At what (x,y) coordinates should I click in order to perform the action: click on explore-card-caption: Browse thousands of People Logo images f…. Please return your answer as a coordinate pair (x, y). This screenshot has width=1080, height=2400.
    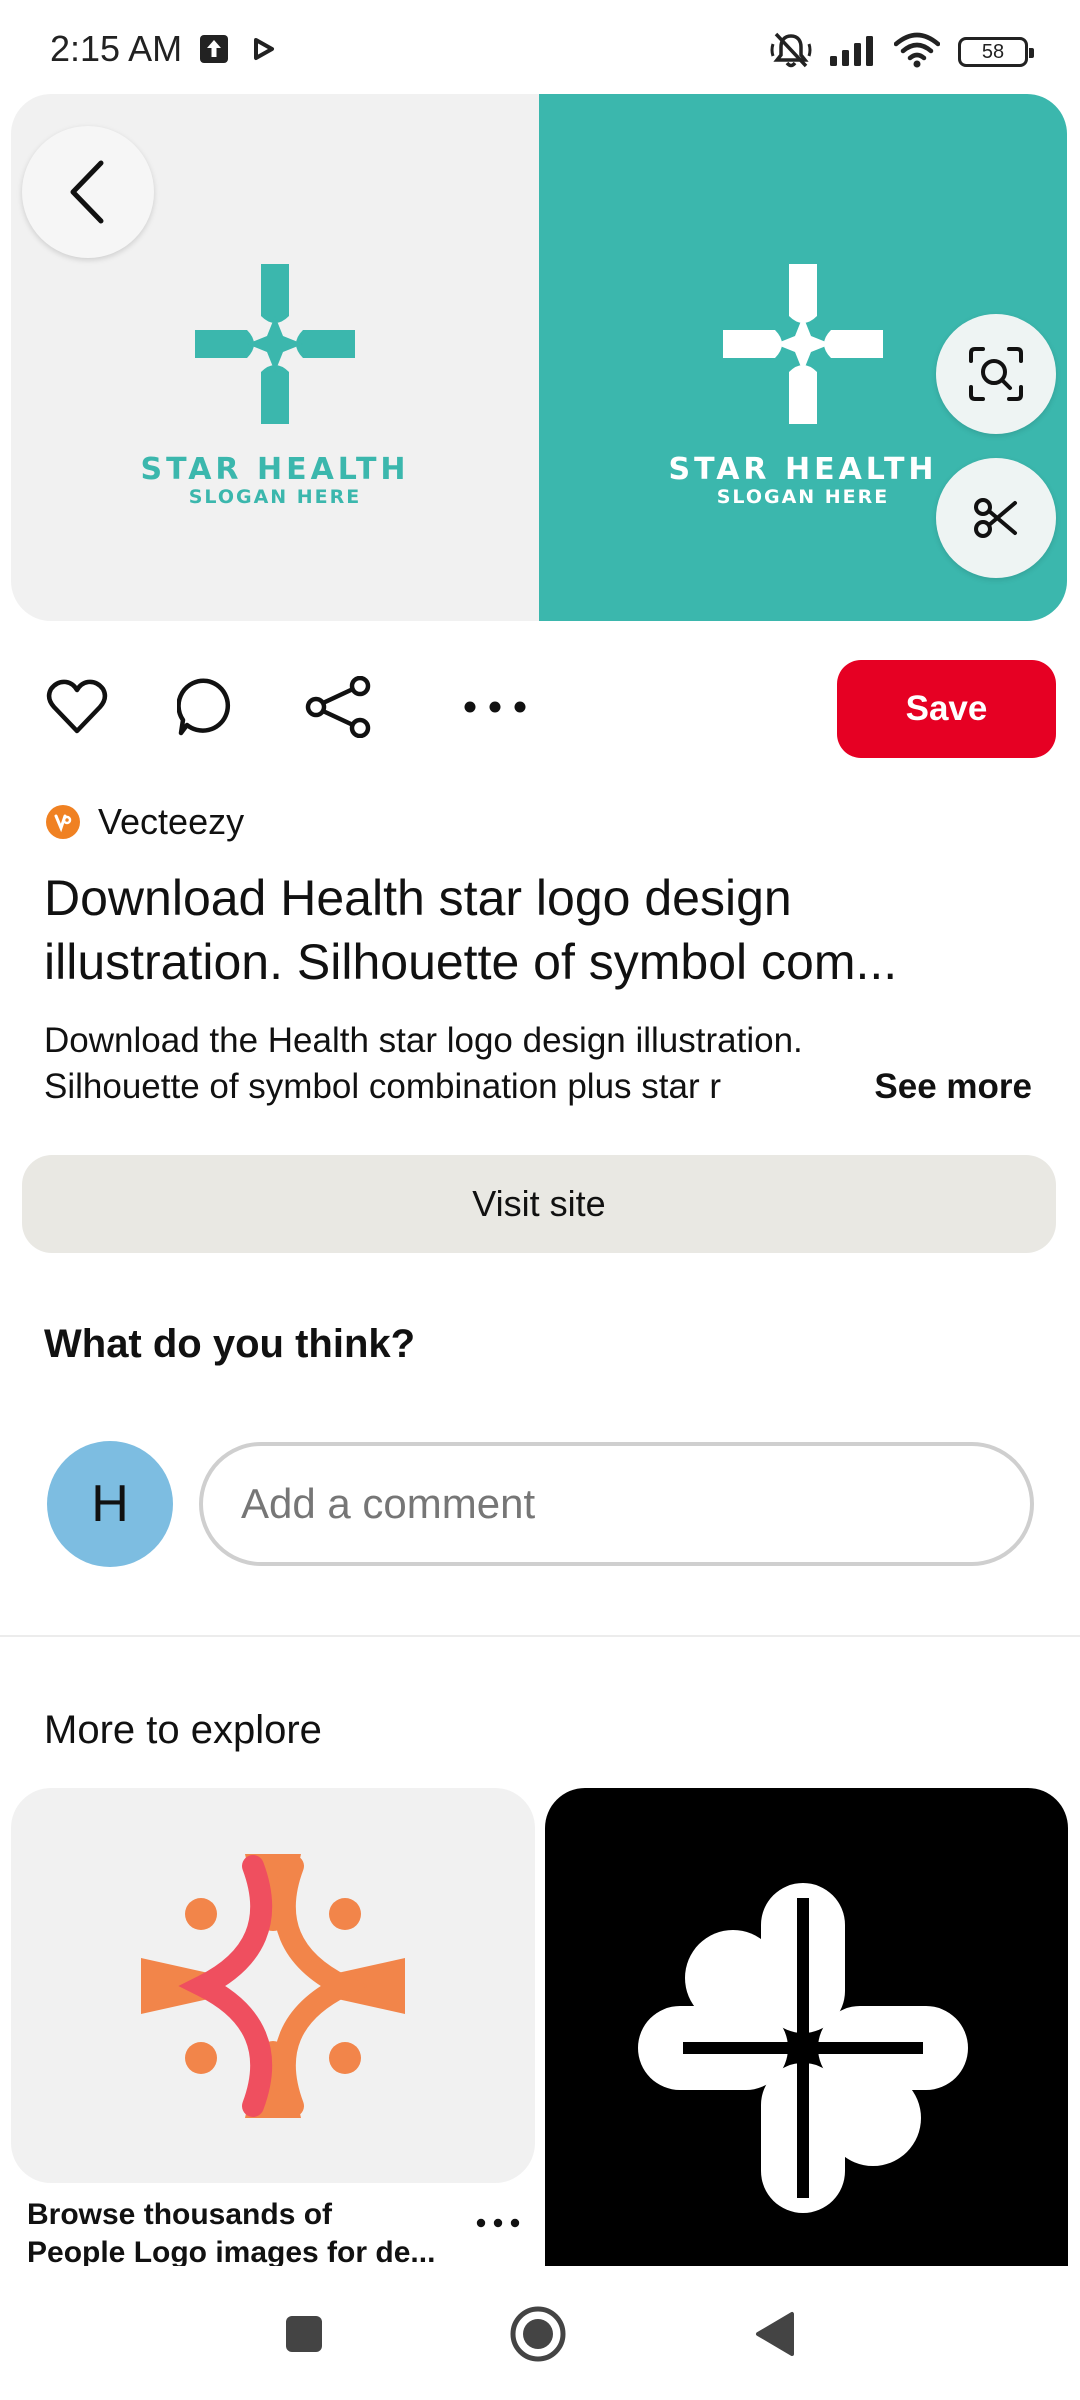
    Looking at the image, I should click on (247, 2231).